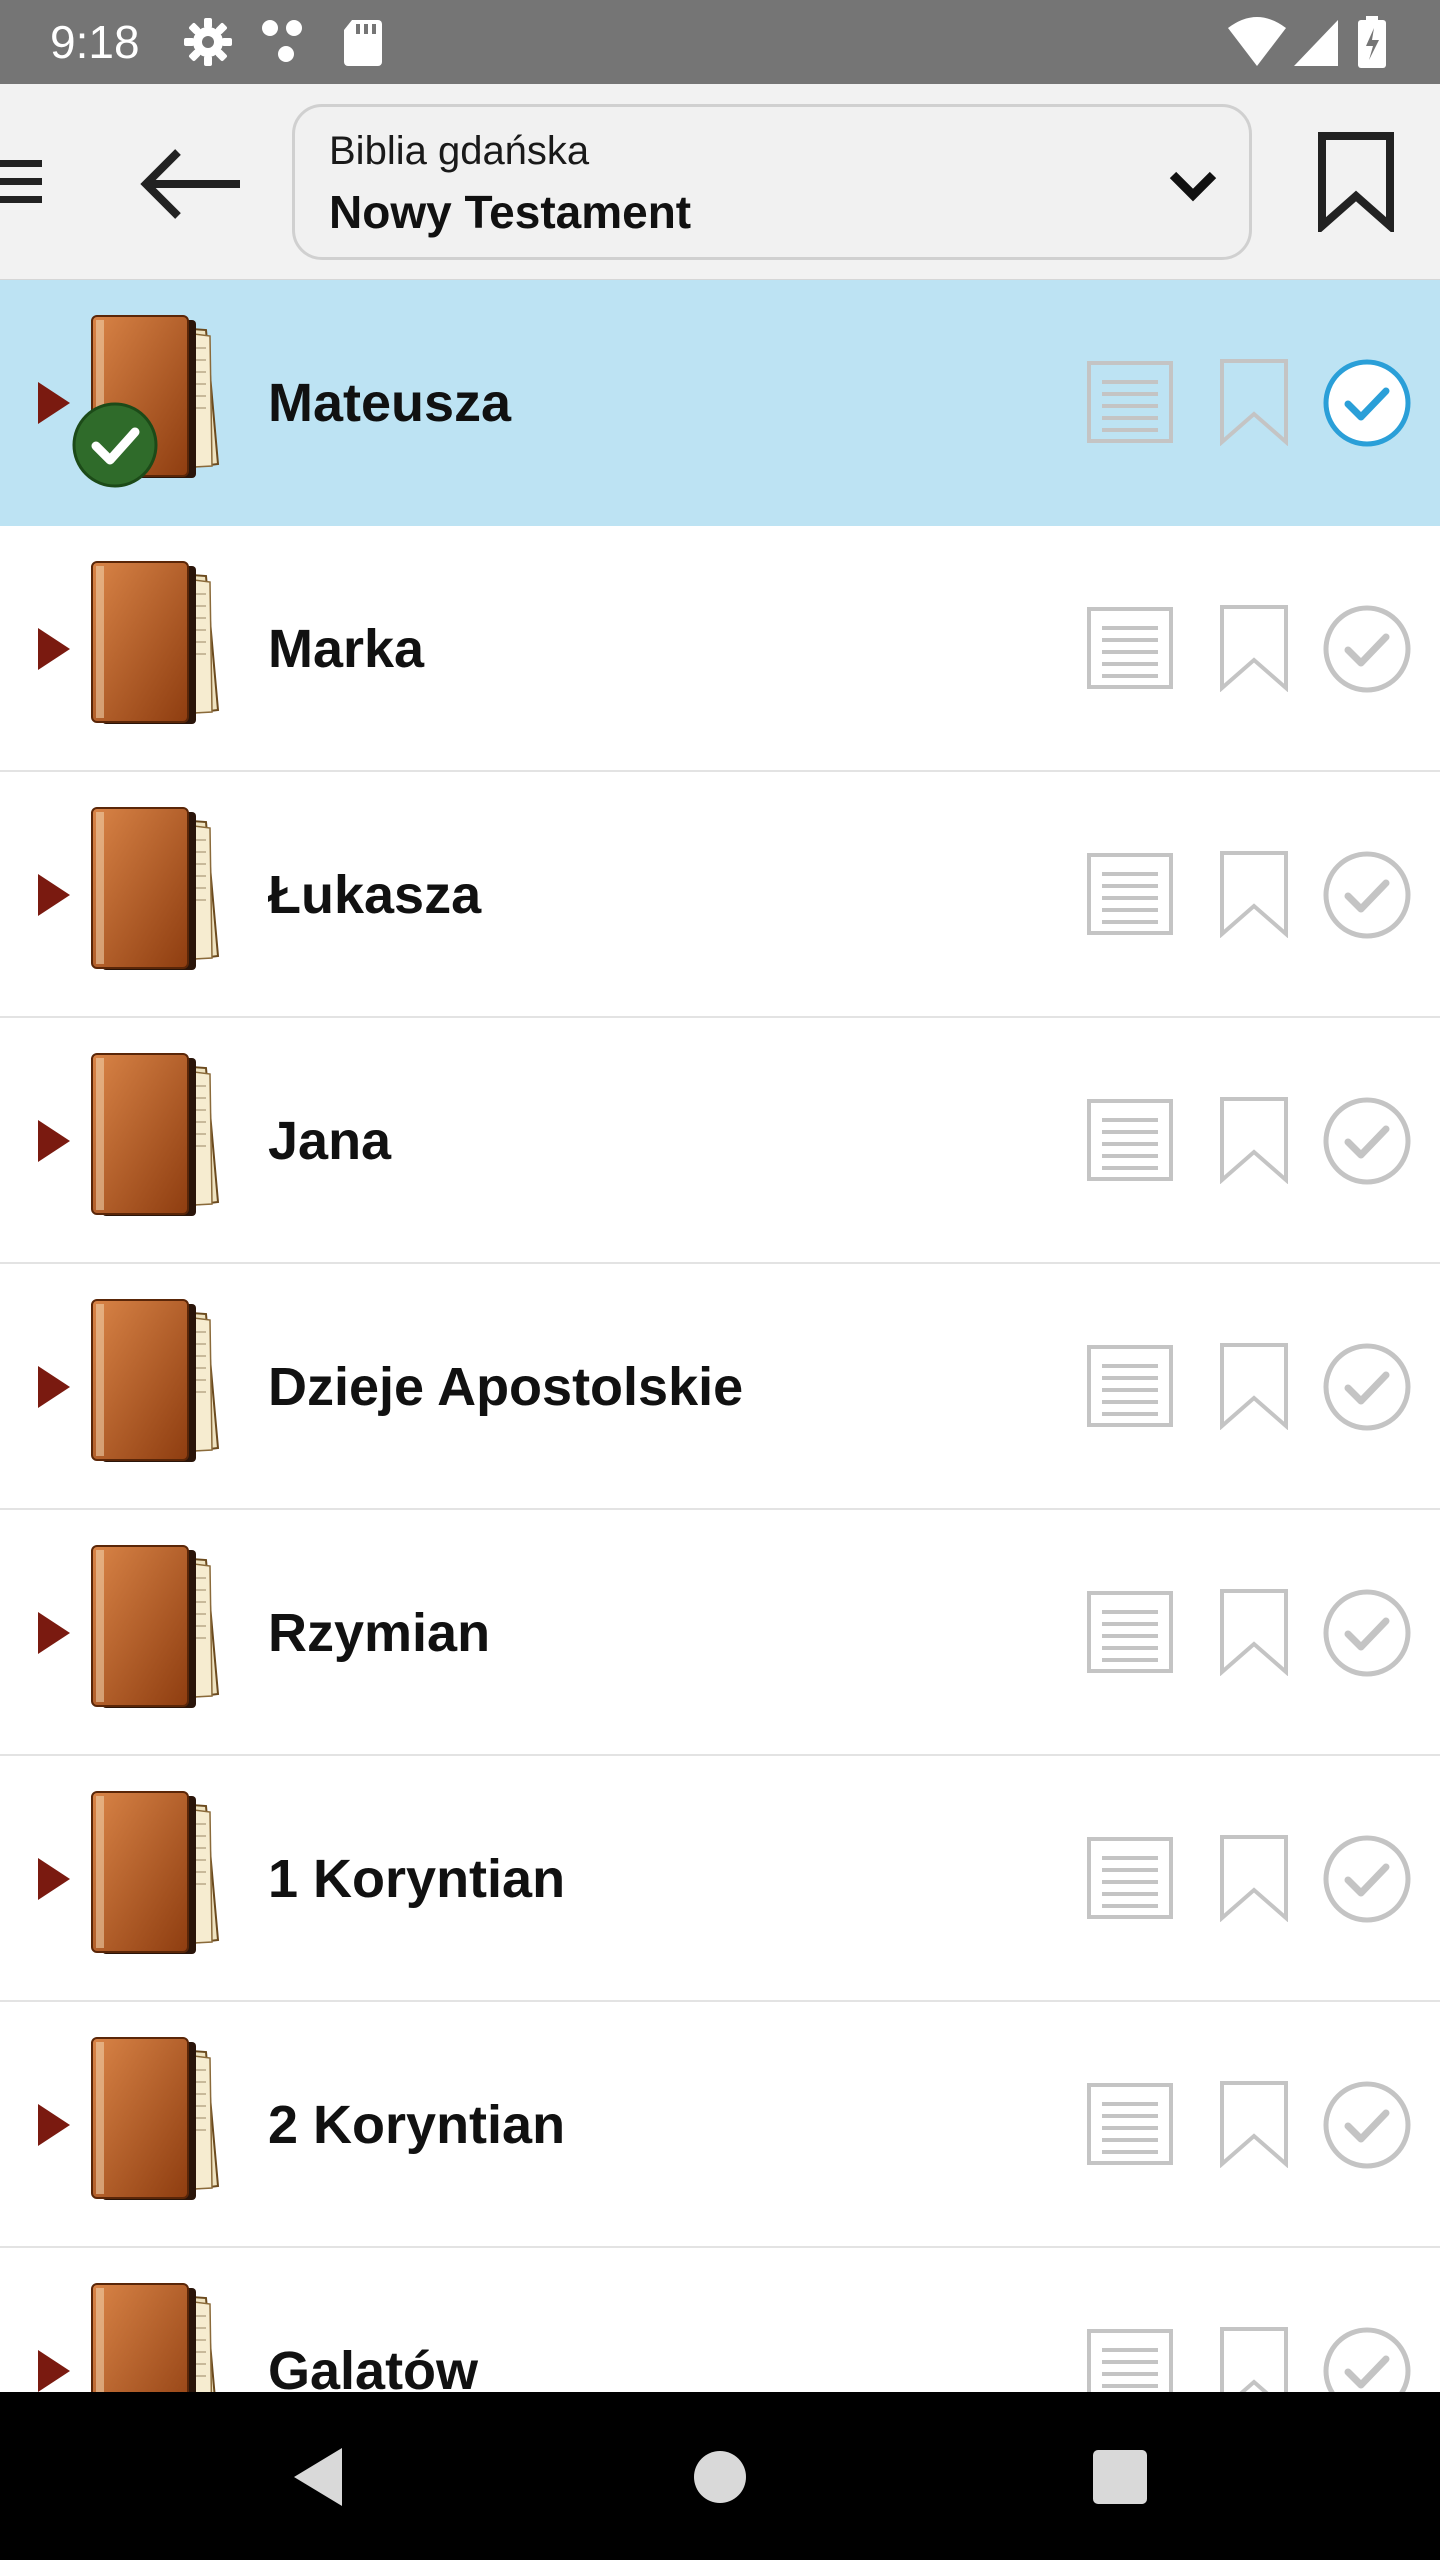 This screenshot has height=2560, width=1440. I want to click on book-row: Dzieje Apostolskie, so click(720, 1387).